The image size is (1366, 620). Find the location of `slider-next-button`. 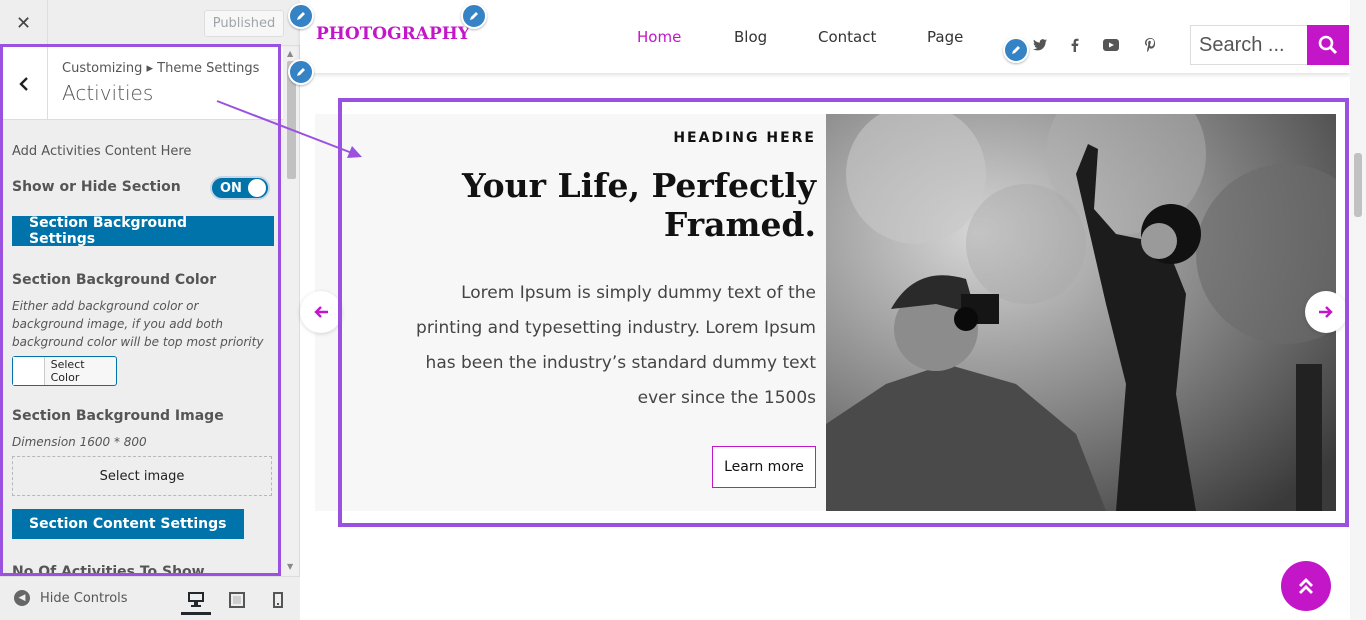

slider-next-button is located at coordinates (1326, 312).